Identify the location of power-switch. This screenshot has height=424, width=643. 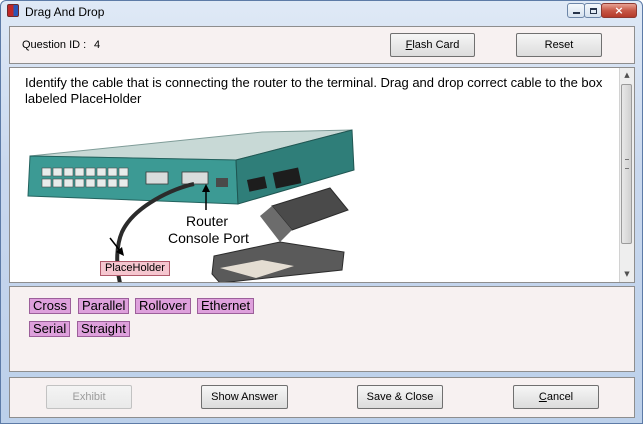
(222, 182).